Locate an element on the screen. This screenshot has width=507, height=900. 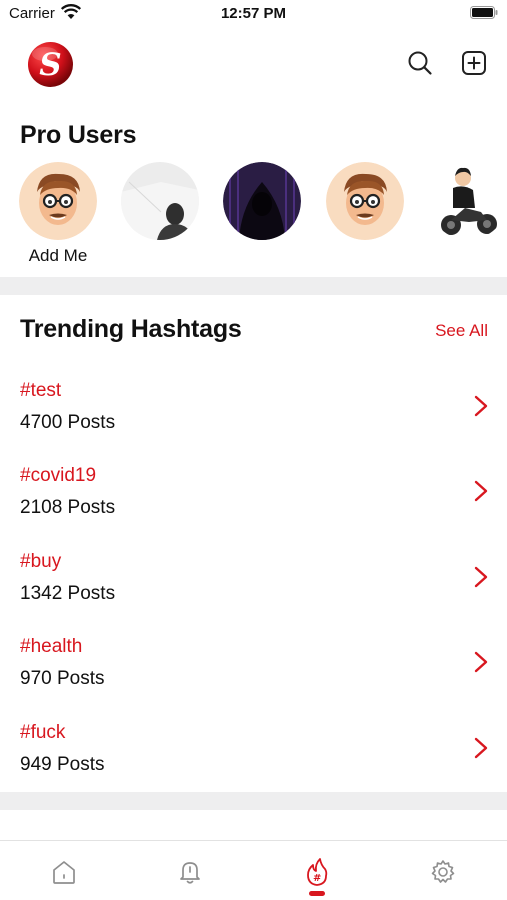
hashtag-post-count: 949 Posts is located at coordinates (62, 764).